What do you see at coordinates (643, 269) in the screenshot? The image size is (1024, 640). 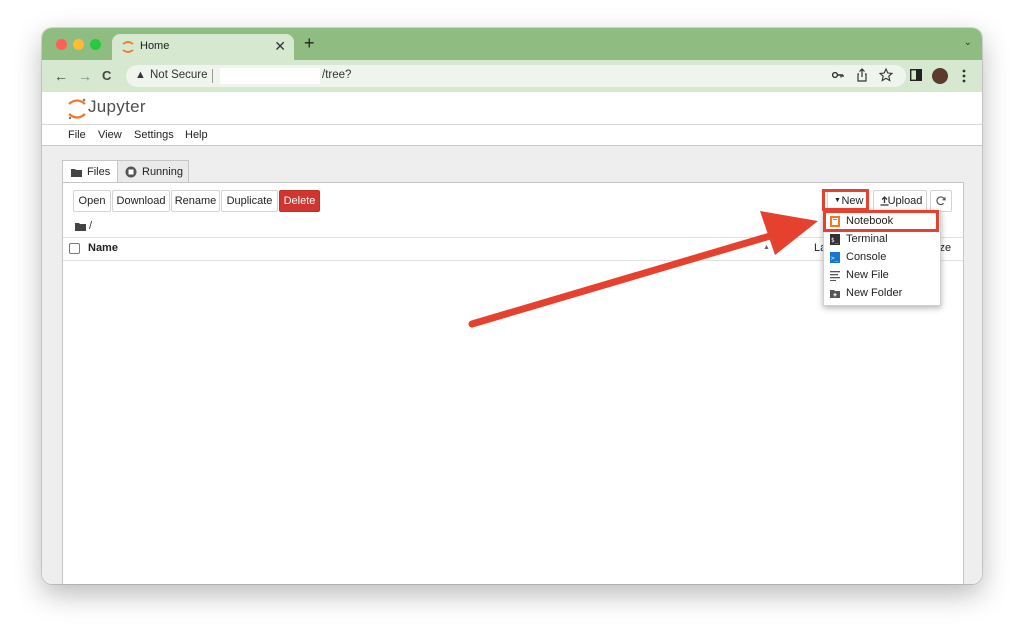 I see `annotation-arrow-icon` at bounding box center [643, 269].